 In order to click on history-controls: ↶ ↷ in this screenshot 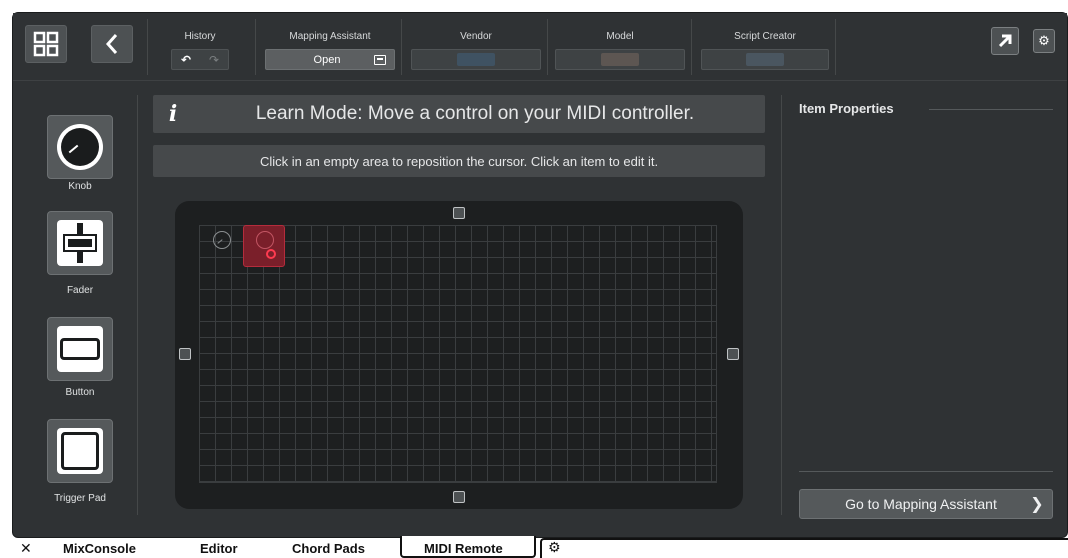, I will do `click(200, 59)`.